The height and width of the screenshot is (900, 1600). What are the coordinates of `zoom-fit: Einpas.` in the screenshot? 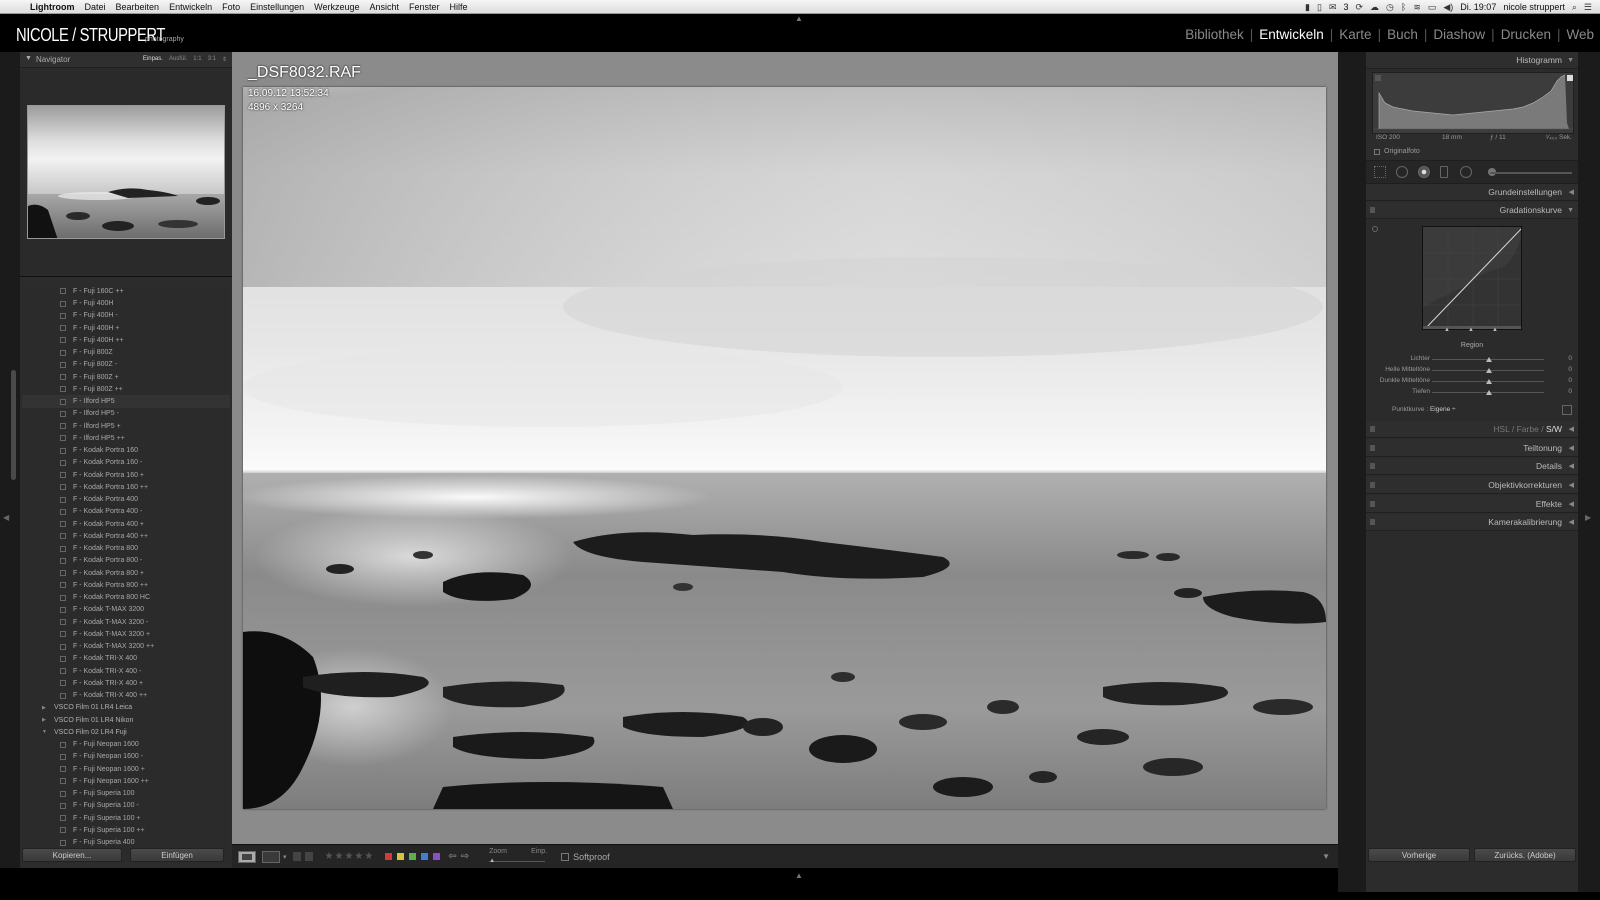 It's located at (153, 59).